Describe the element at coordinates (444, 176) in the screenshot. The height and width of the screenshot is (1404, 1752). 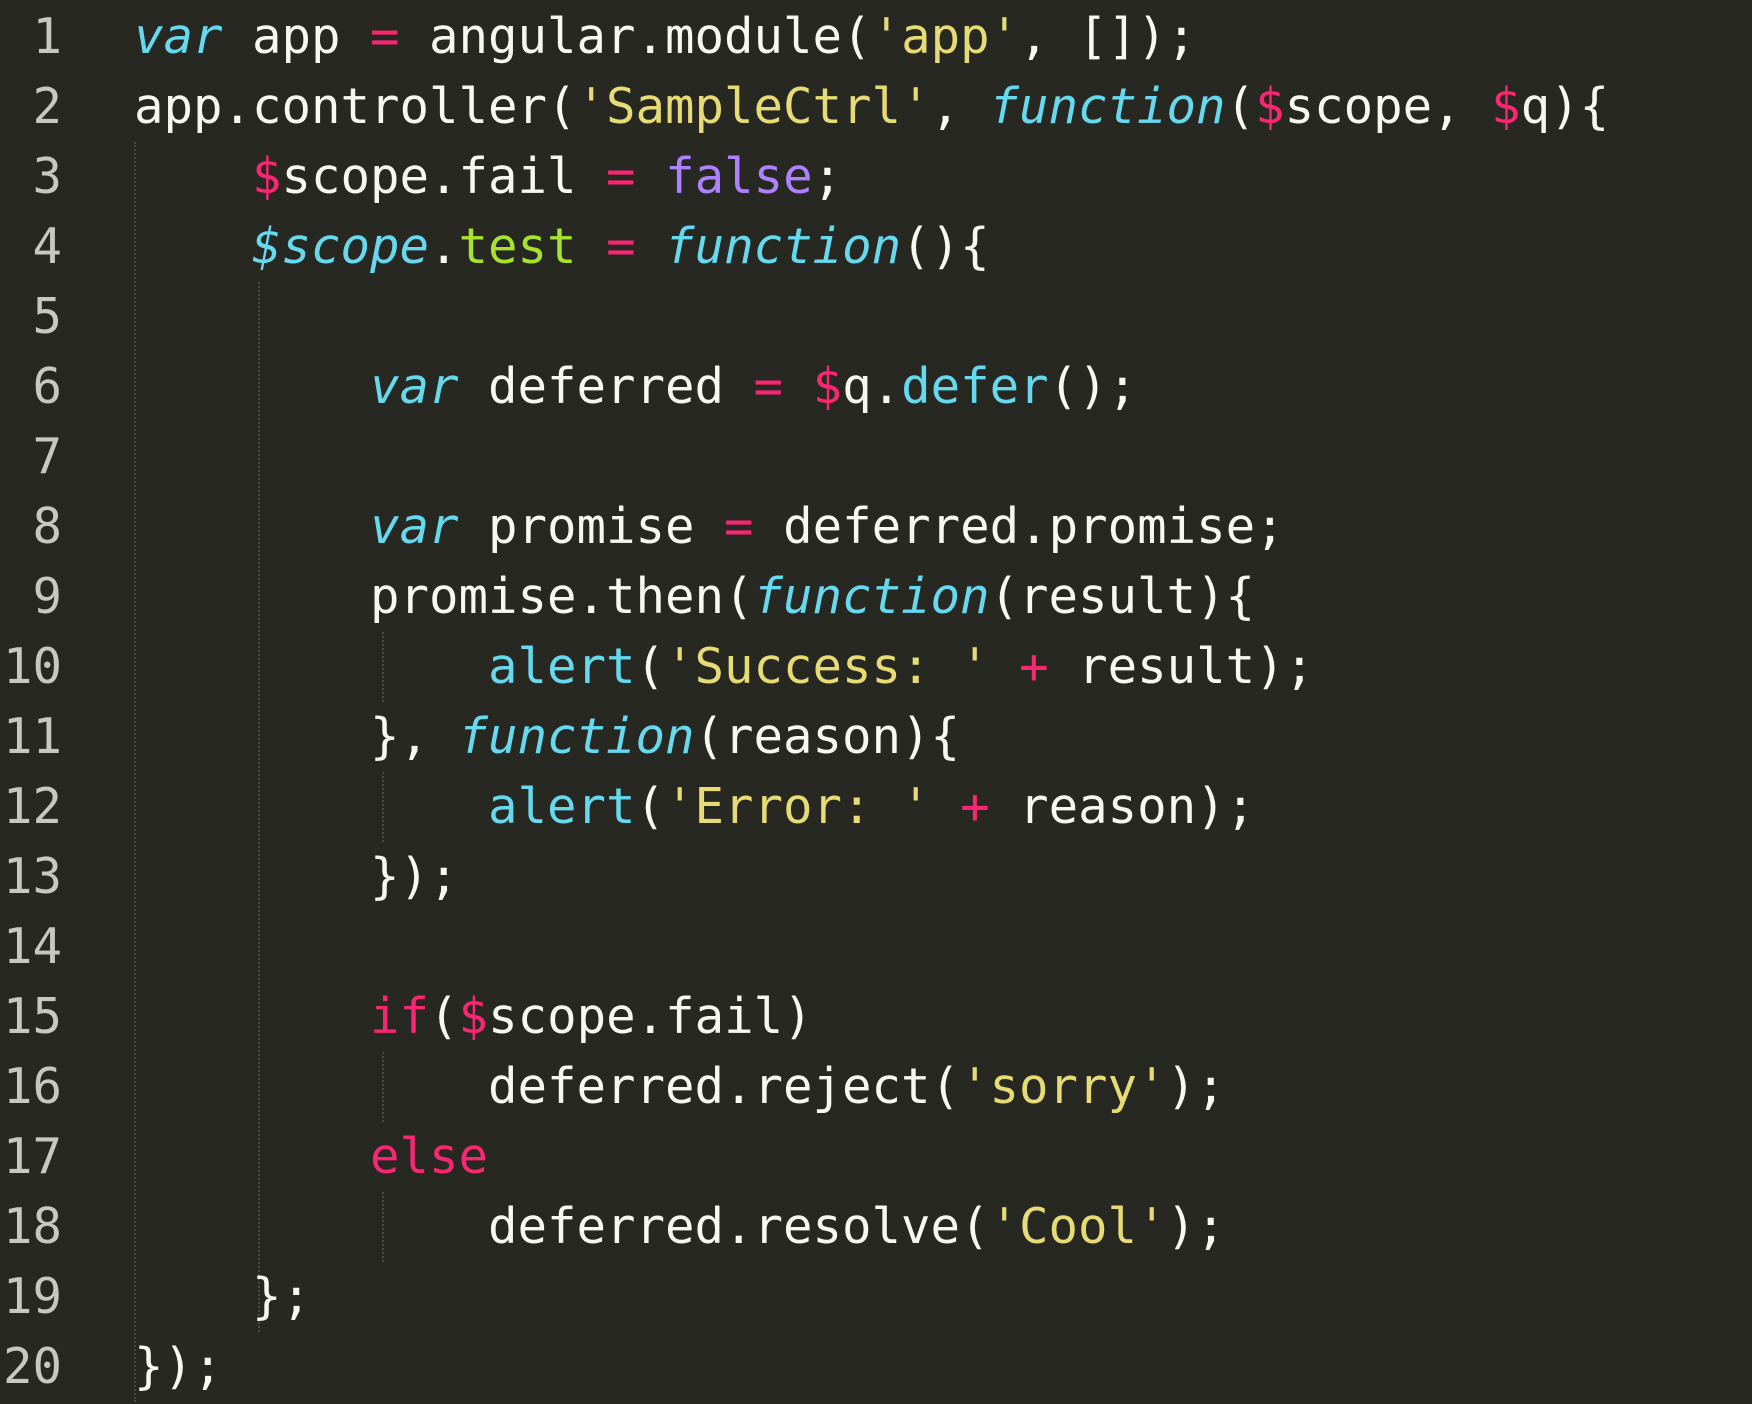
I see `code-token: scope.fail` at that location.